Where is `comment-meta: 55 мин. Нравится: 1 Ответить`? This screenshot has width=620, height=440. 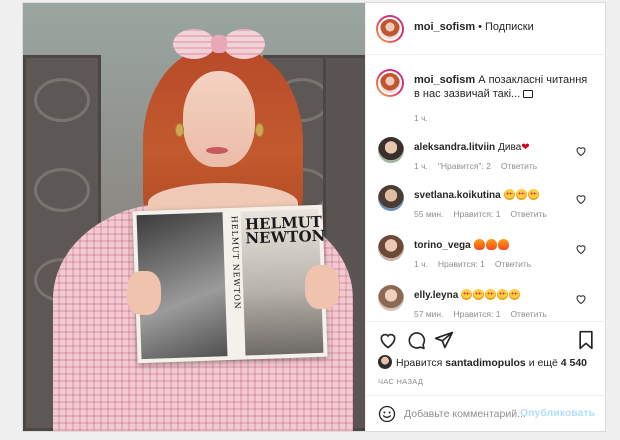 comment-meta: 55 мин. Нравится: 1 Ответить is located at coordinates (485, 214).